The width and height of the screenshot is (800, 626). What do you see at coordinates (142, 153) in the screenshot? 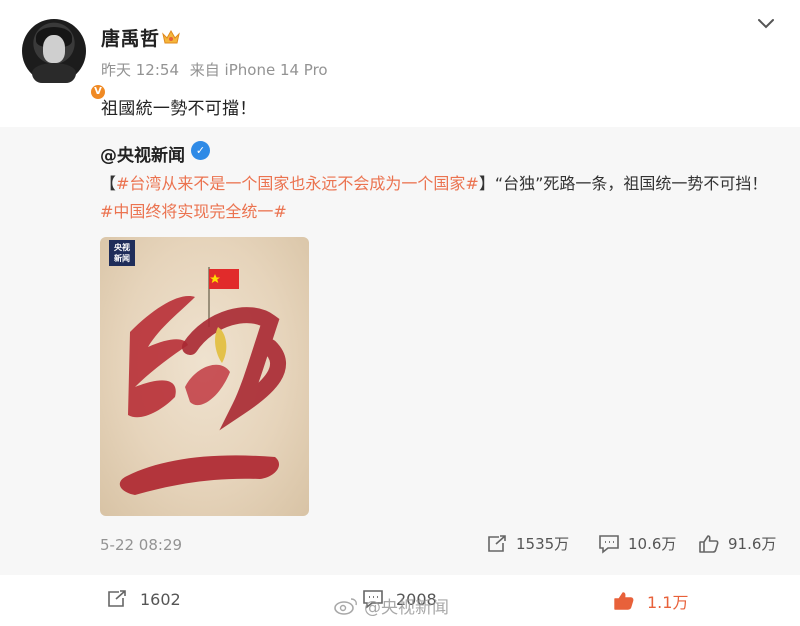
I see `repost-author: @央视新闻` at bounding box center [142, 153].